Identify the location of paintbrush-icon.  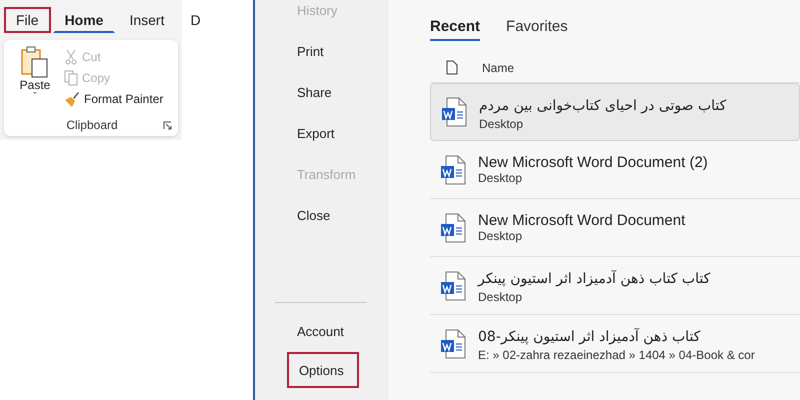
(72, 98).